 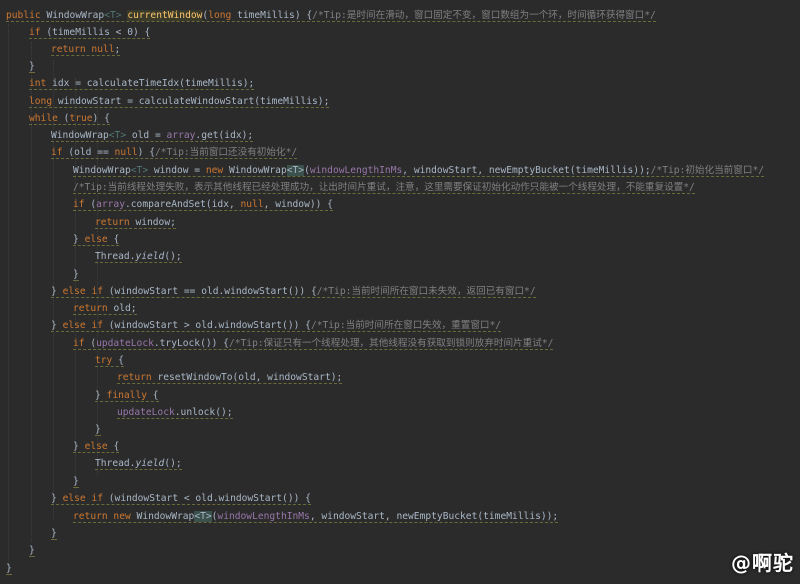 What do you see at coordinates (155, 222) in the screenshot?
I see `code-token: window;` at bounding box center [155, 222].